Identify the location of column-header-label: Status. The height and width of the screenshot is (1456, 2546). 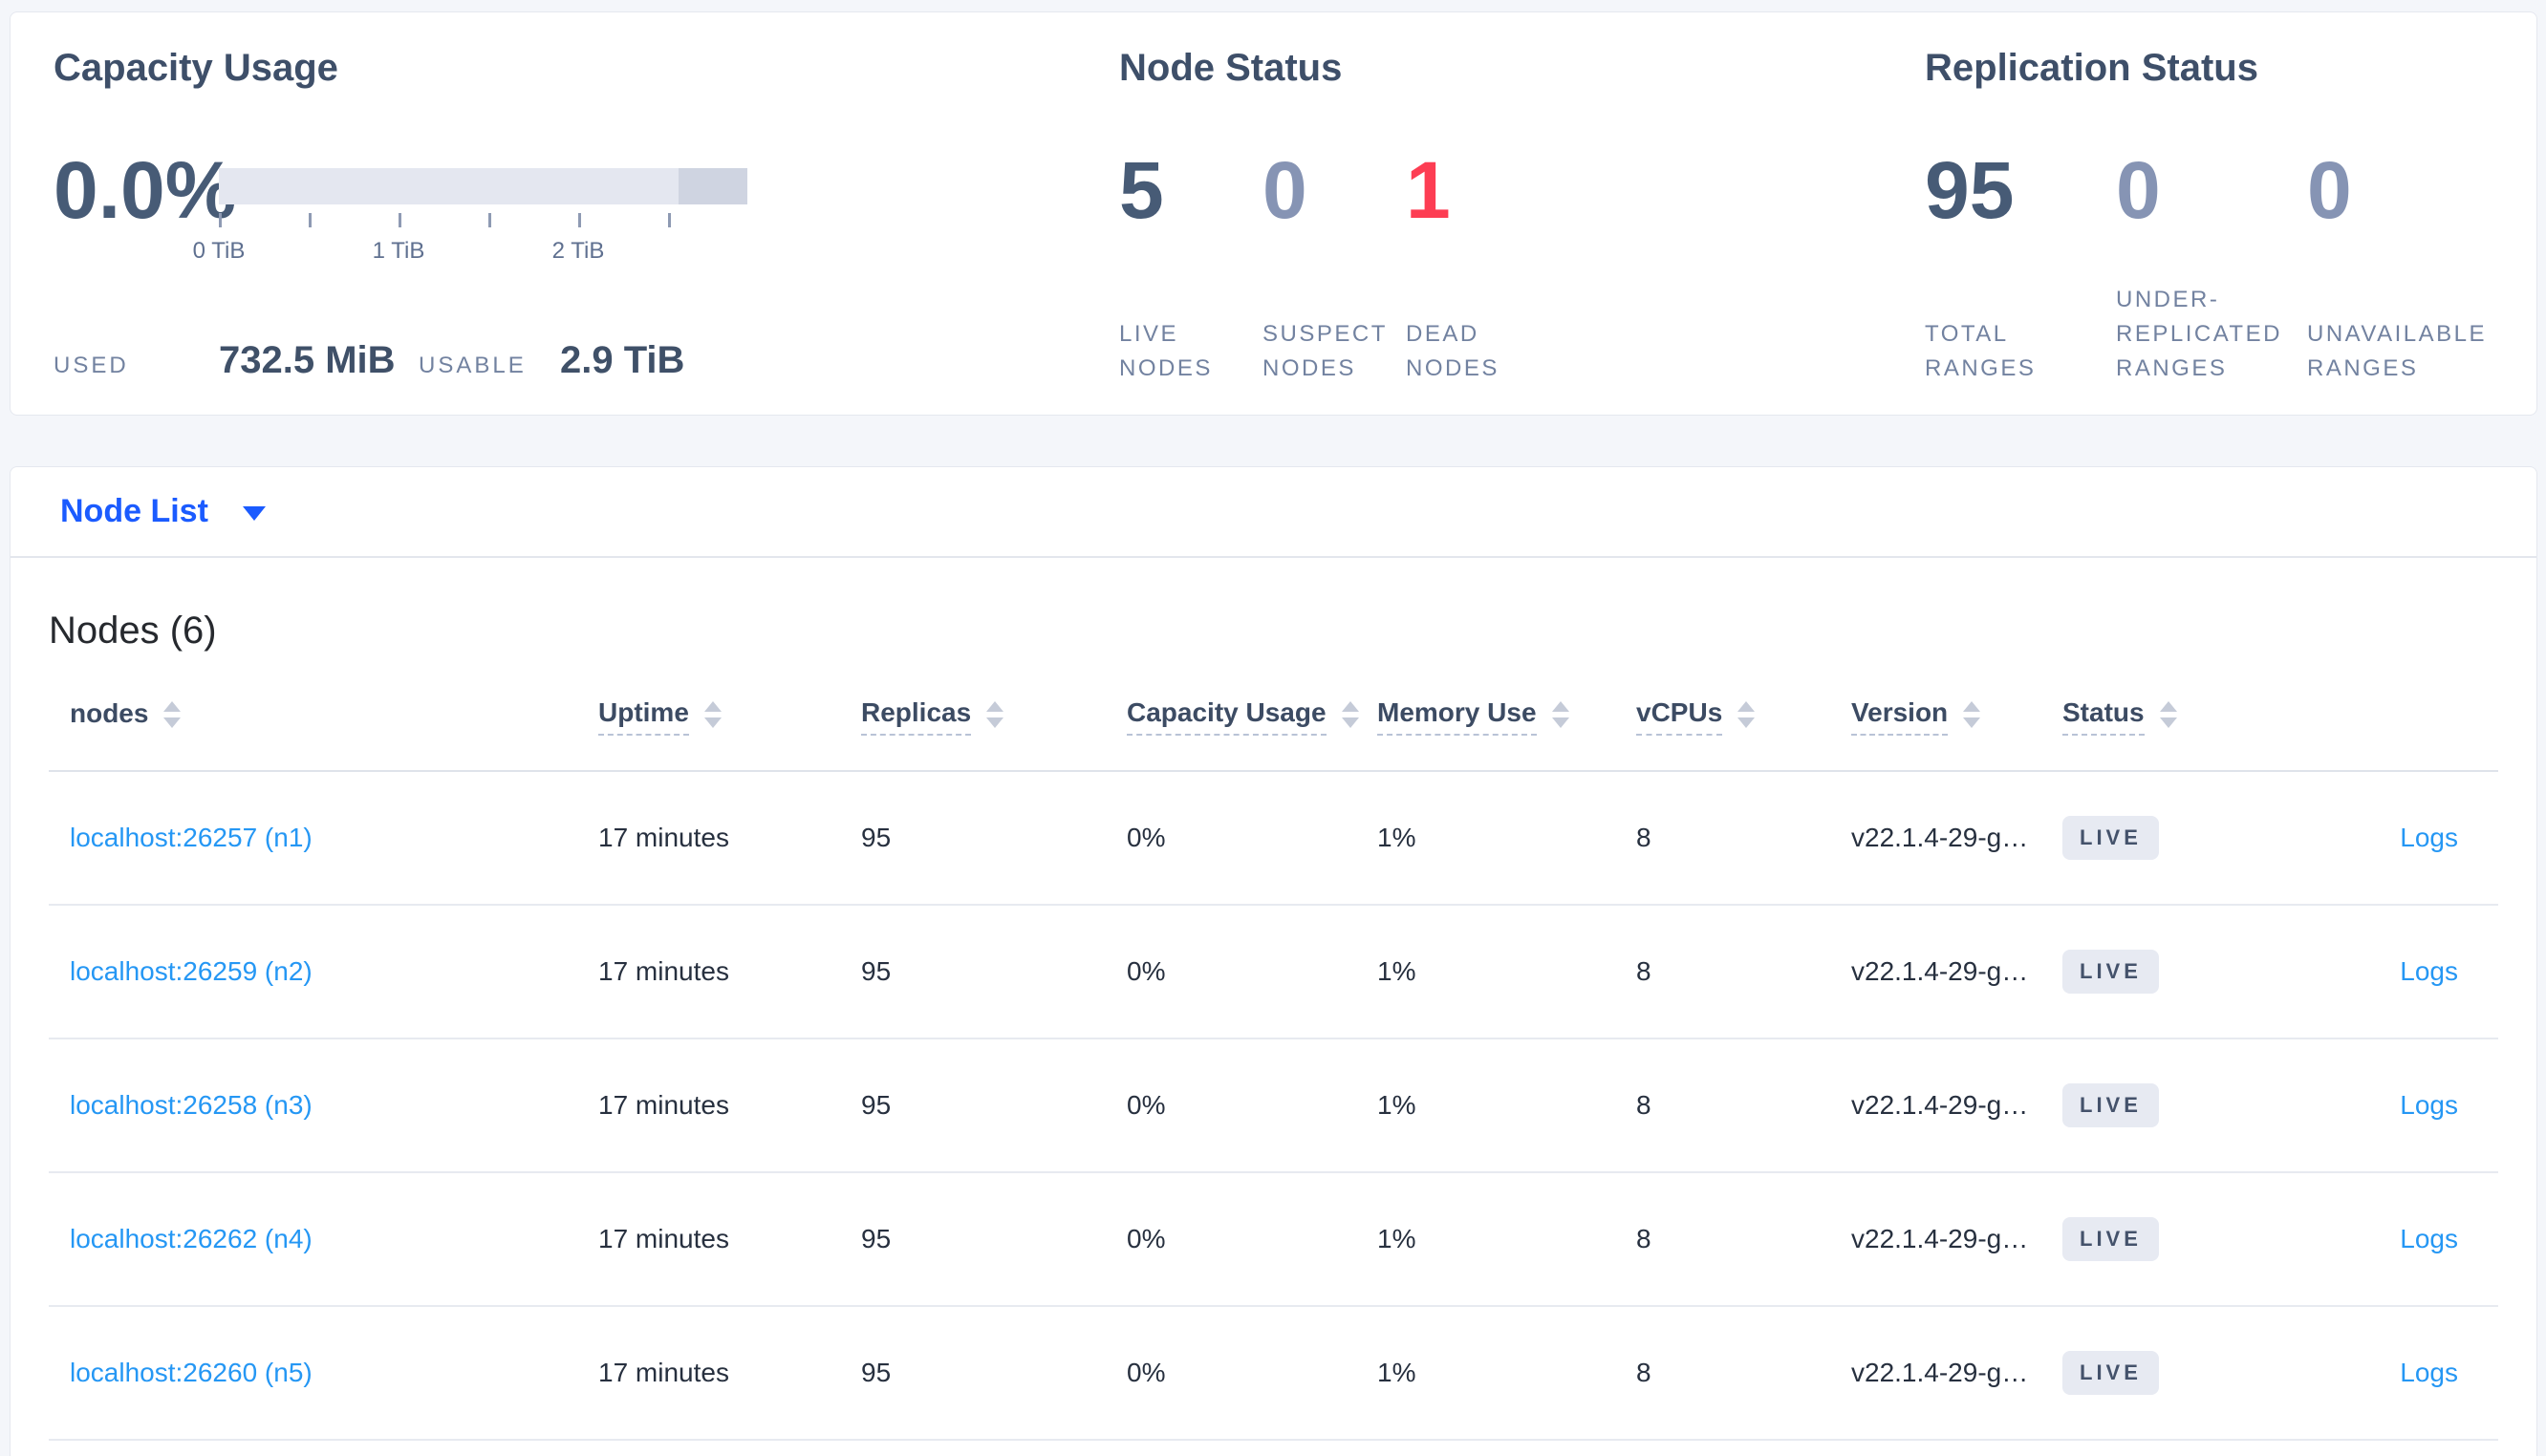
(2103, 717).